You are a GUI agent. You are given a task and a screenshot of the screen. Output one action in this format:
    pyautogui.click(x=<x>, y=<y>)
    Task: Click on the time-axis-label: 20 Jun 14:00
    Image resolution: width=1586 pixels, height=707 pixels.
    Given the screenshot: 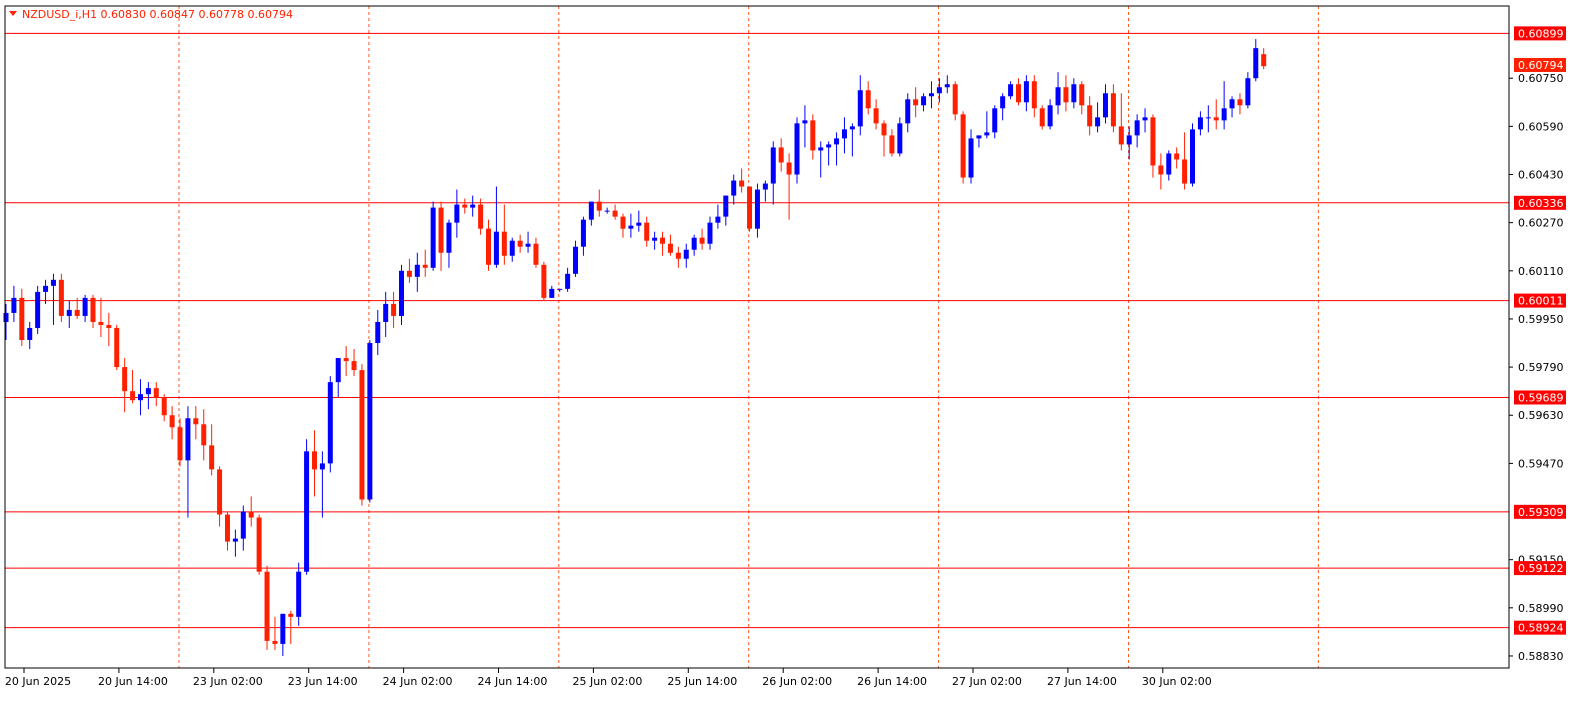 What is the action you would take?
    pyautogui.click(x=133, y=681)
    